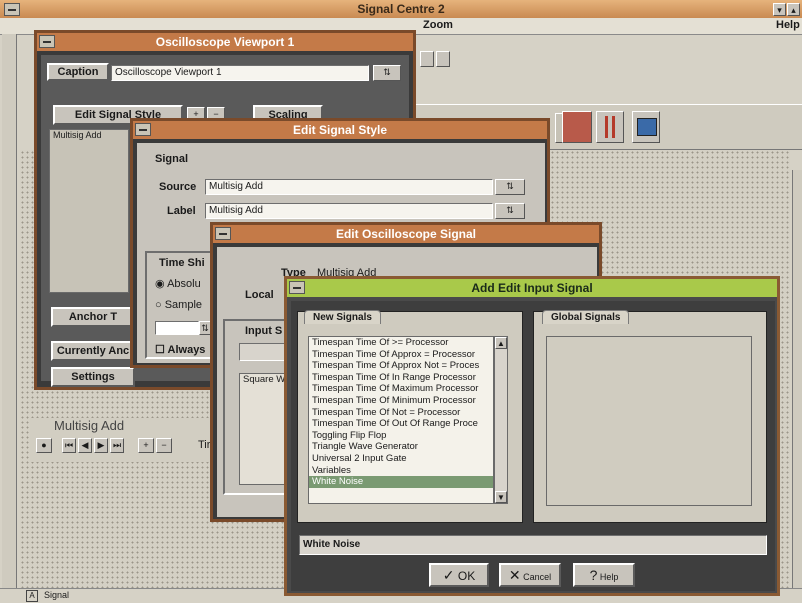 The width and height of the screenshot is (802, 603). Describe the element at coordinates (146, 445) in the screenshot. I see `zoom-plus-icon: +` at that location.